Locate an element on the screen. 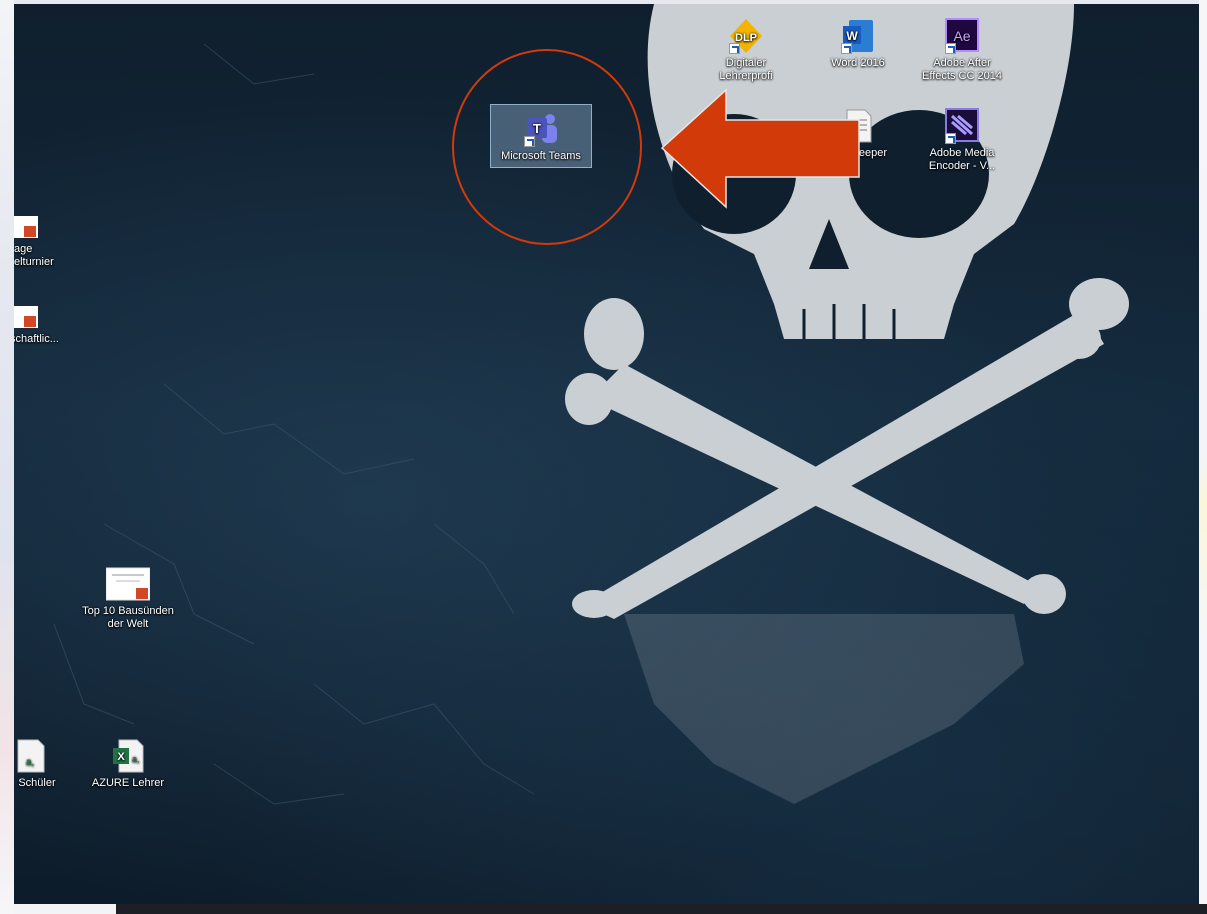  desktop-icon-azure-lehrer: X a, AZURE Lehrer is located at coordinates (128, 764).